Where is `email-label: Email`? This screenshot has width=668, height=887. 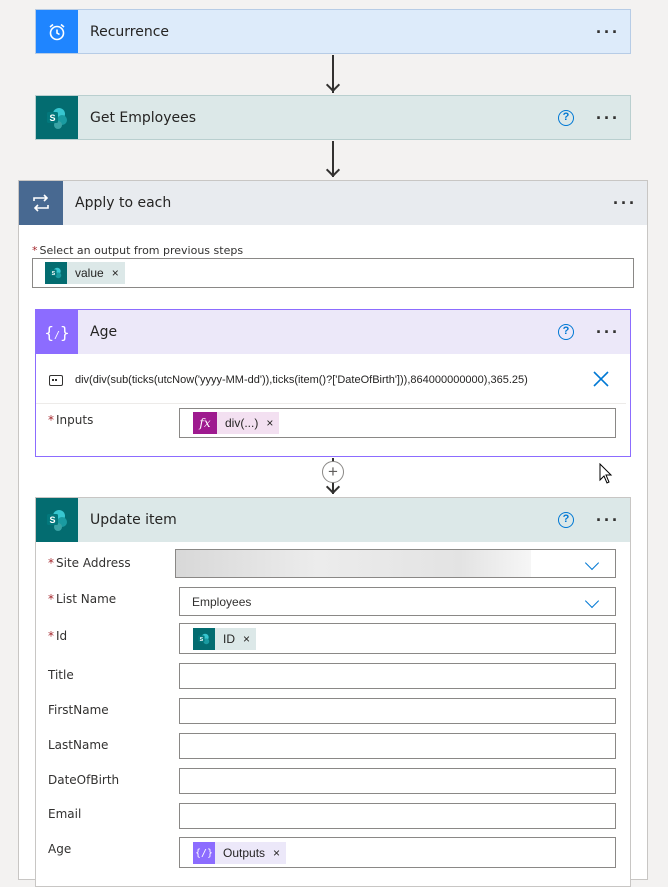 email-label: Email is located at coordinates (65, 814).